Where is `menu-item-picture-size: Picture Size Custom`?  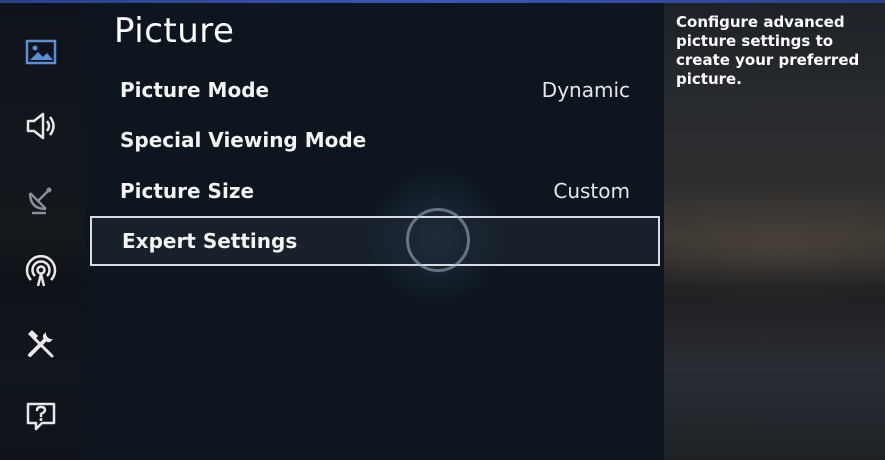
menu-item-picture-size: Picture Size Custom is located at coordinates (375, 191).